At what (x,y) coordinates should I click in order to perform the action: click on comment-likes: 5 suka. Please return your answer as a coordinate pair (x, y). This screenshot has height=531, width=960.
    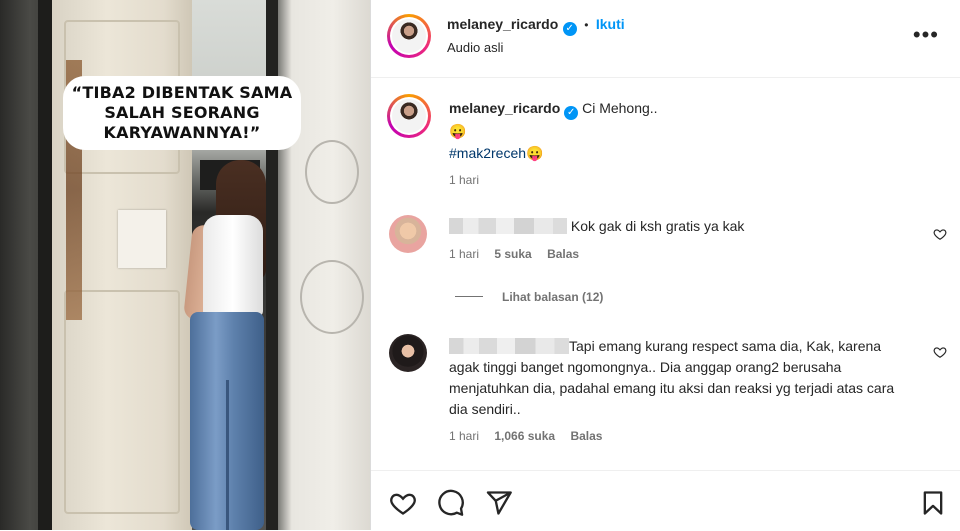
    Looking at the image, I should click on (512, 254).